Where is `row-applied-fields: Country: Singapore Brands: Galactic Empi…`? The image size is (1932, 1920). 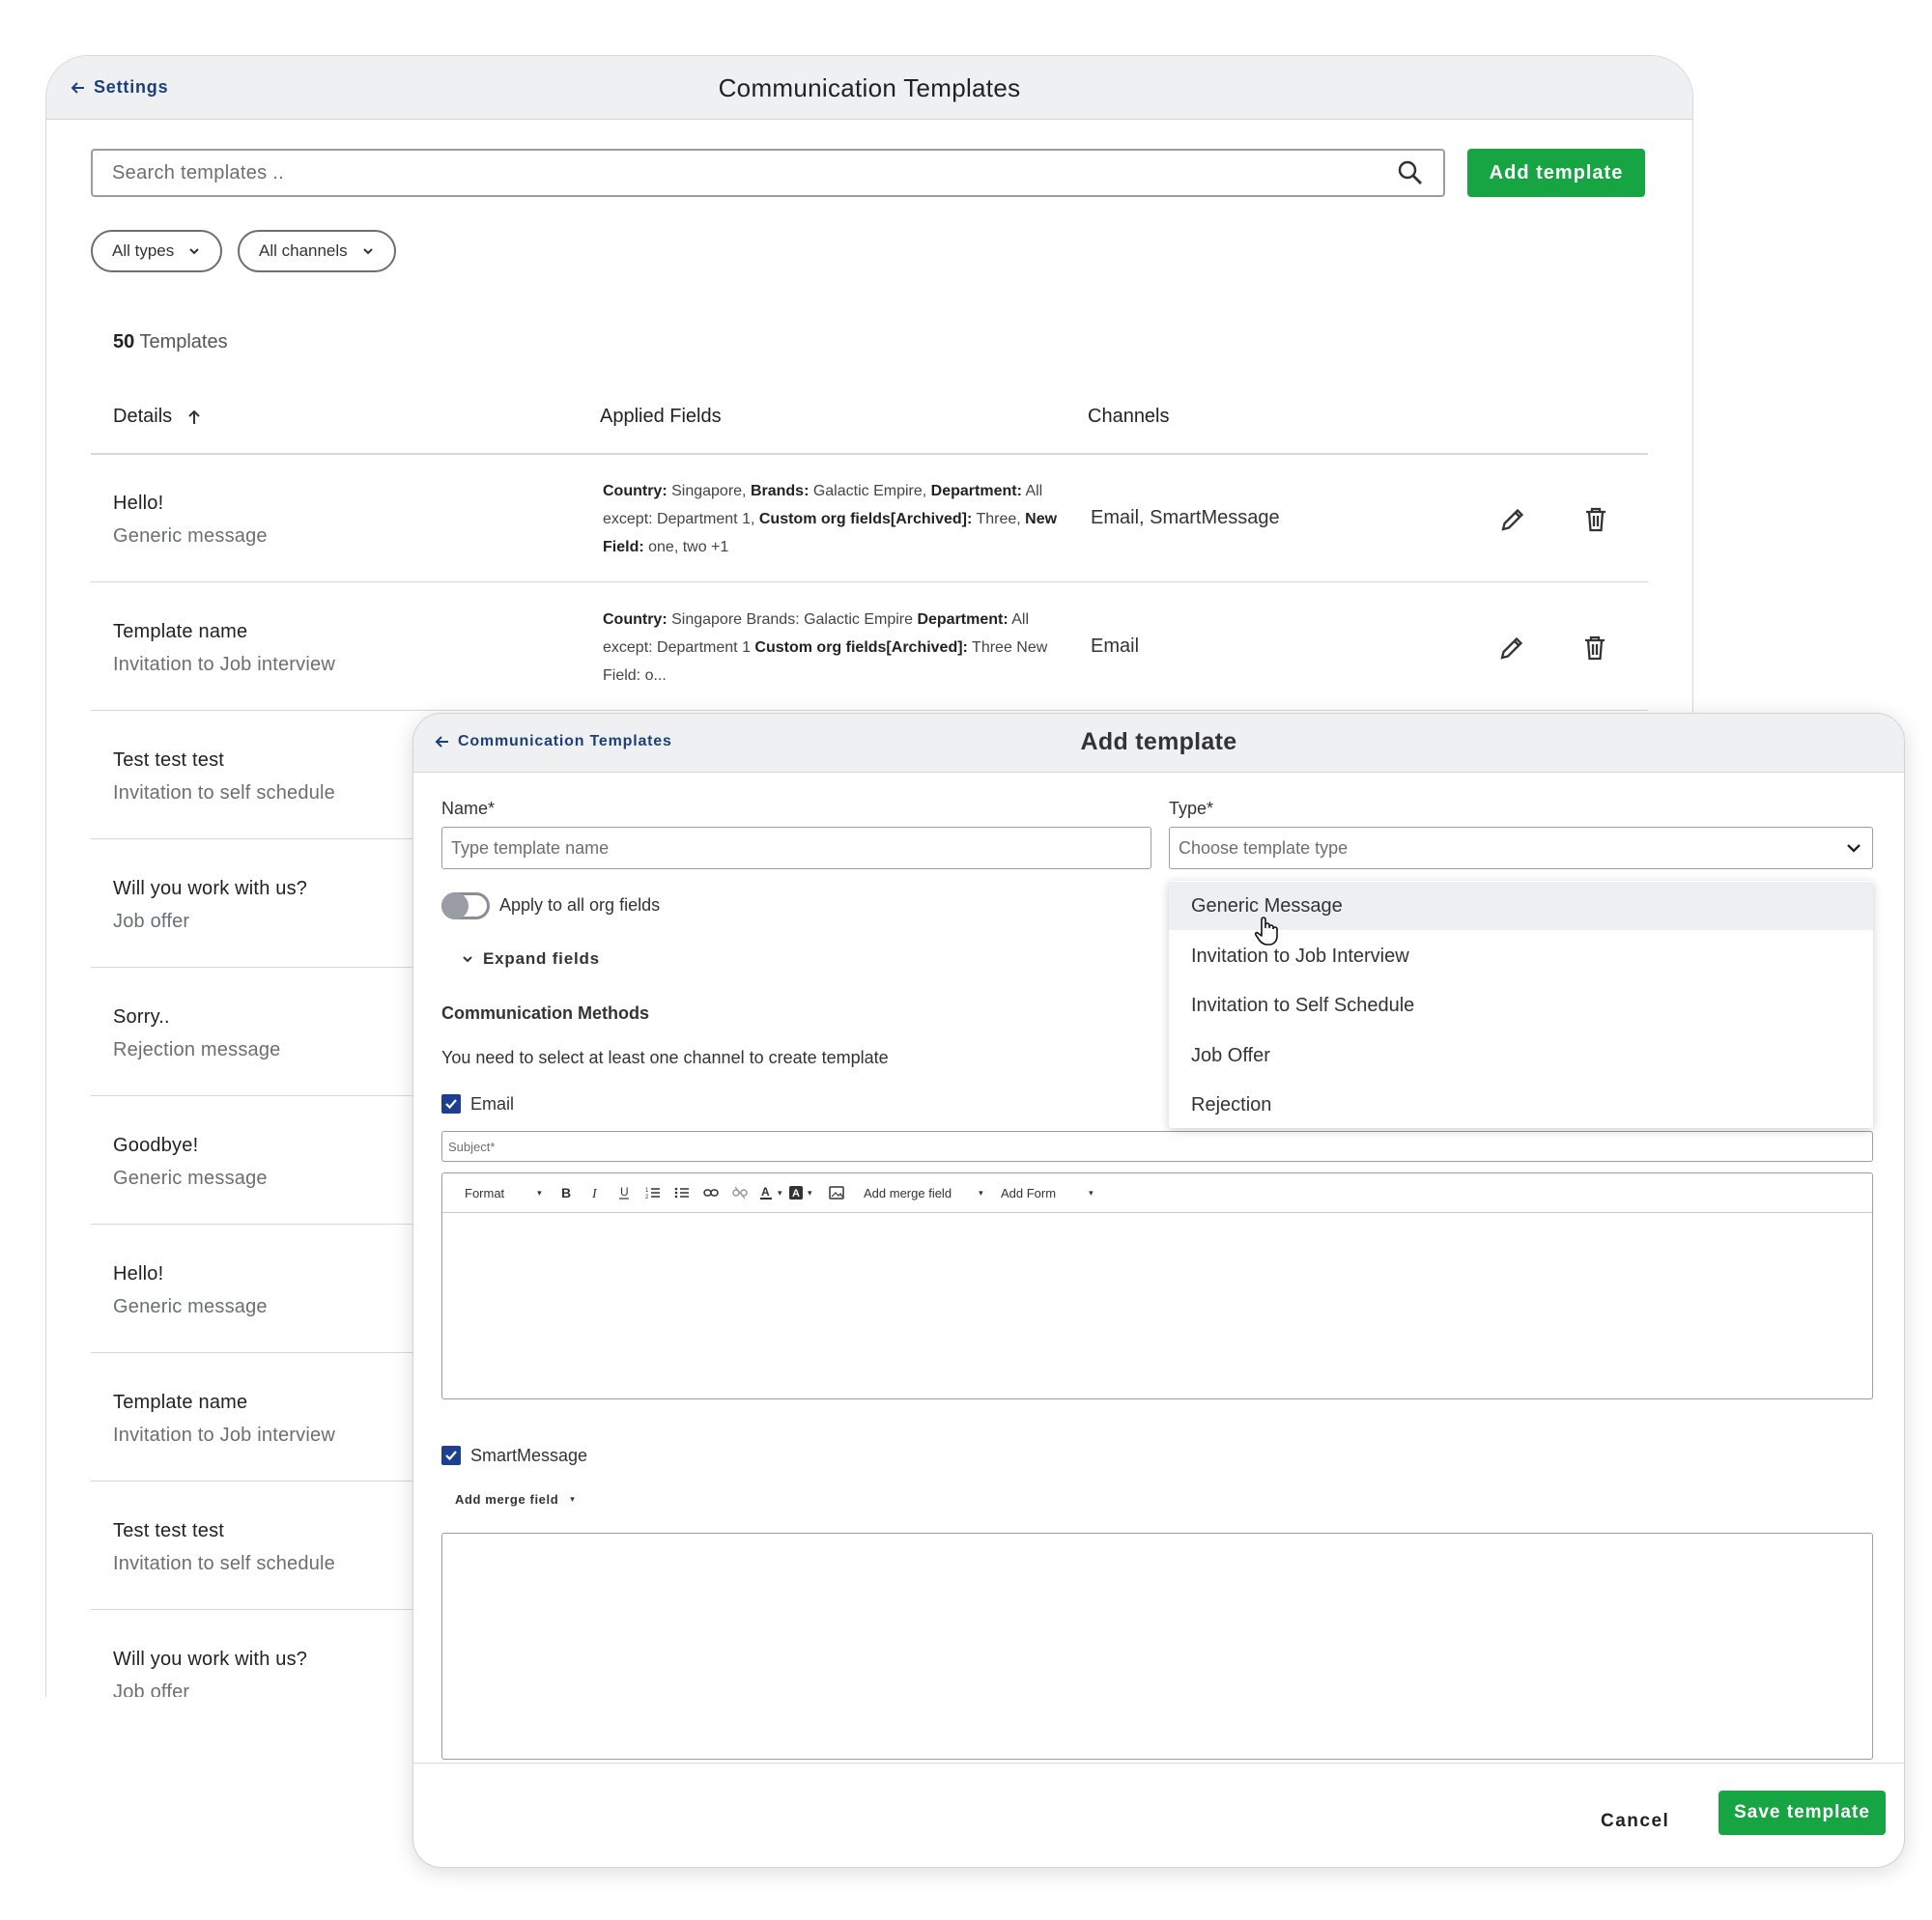
row-applied-fields: Country: Singapore Brands: Galactic Empi… is located at coordinates (825, 647).